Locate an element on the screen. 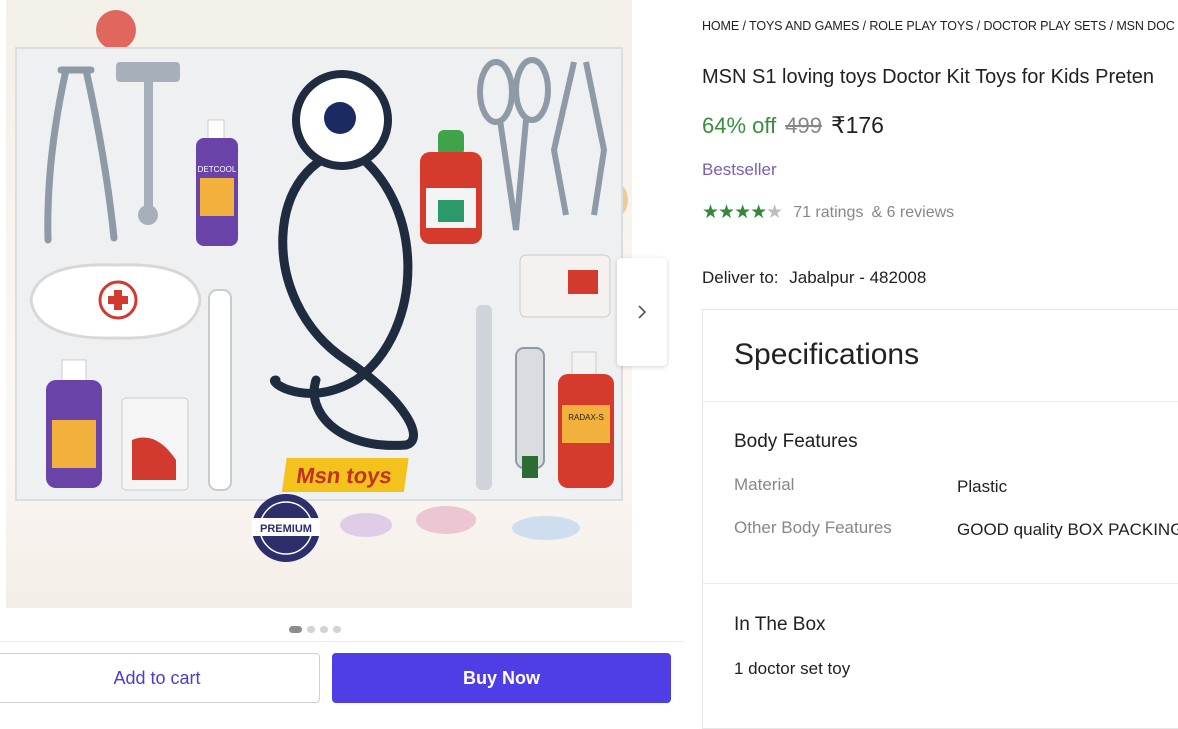  brand-logo: Msn toys is located at coordinates (345, 475).